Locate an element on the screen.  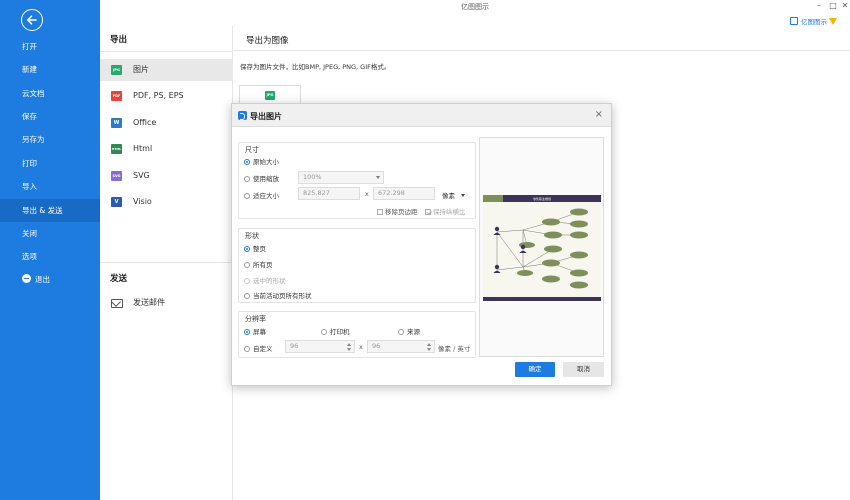
maximize-button: □ is located at coordinates (833, 5).